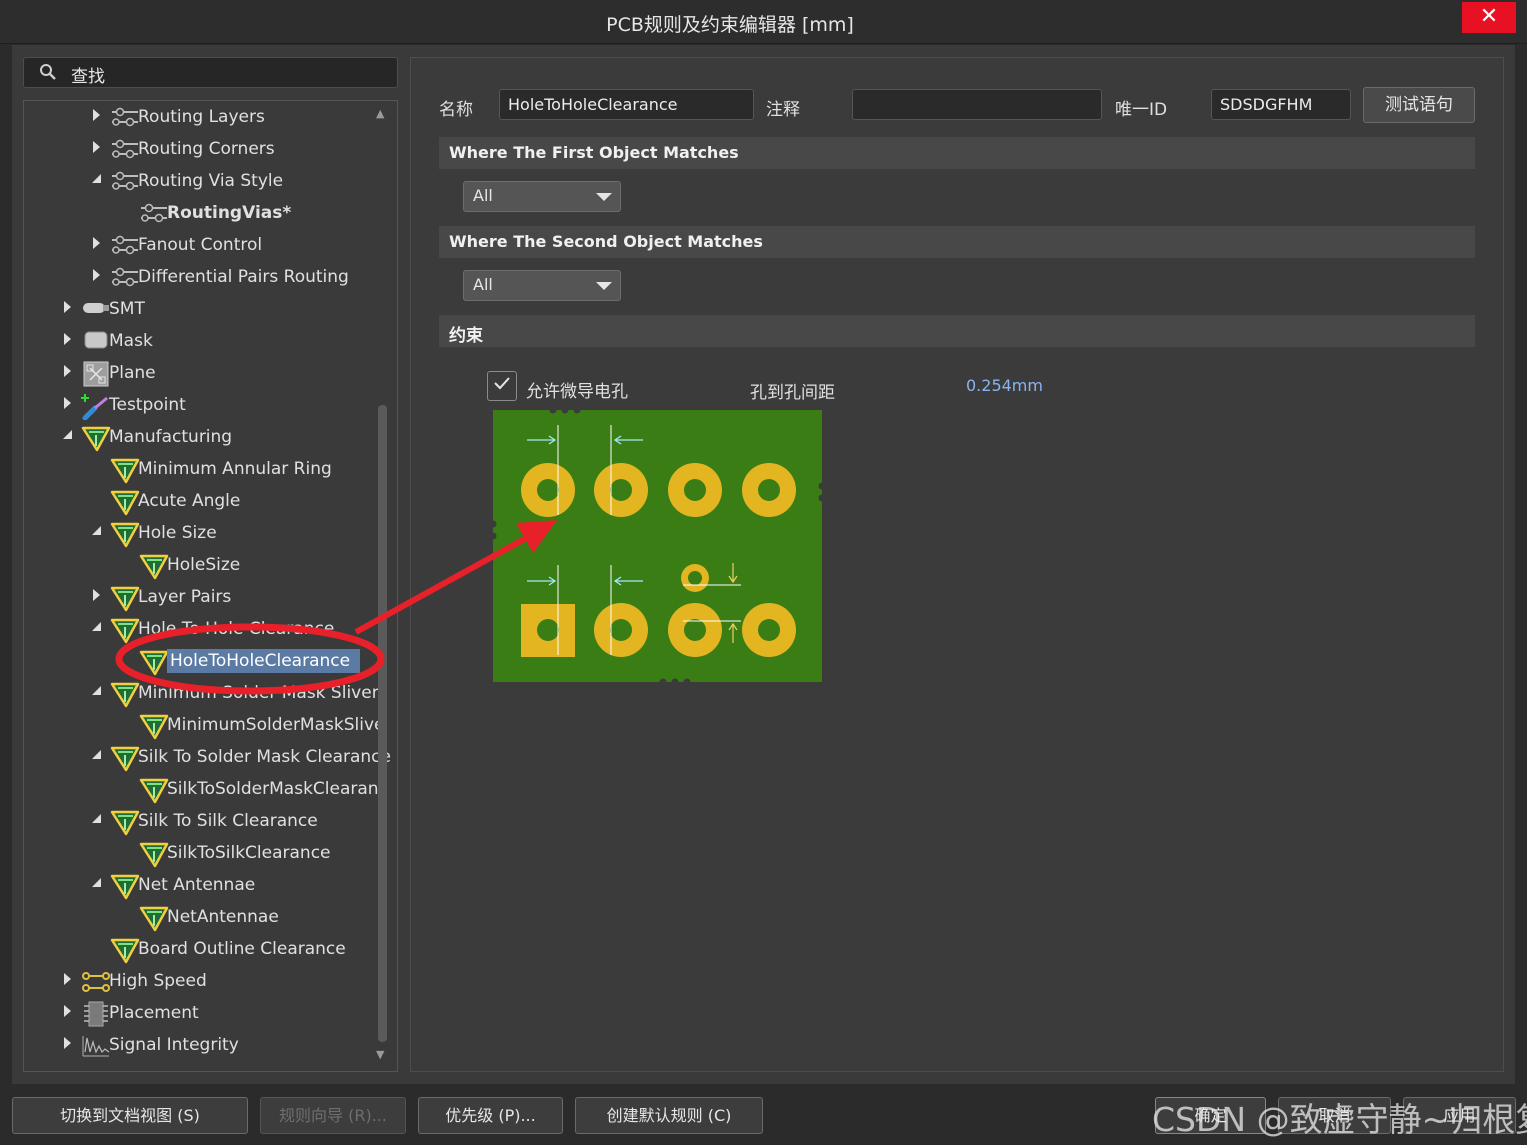  What do you see at coordinates (242, 949) in the screenshot?
I see `tree-item-label: Board Outline Clearance` at bounding box center [242, 949].